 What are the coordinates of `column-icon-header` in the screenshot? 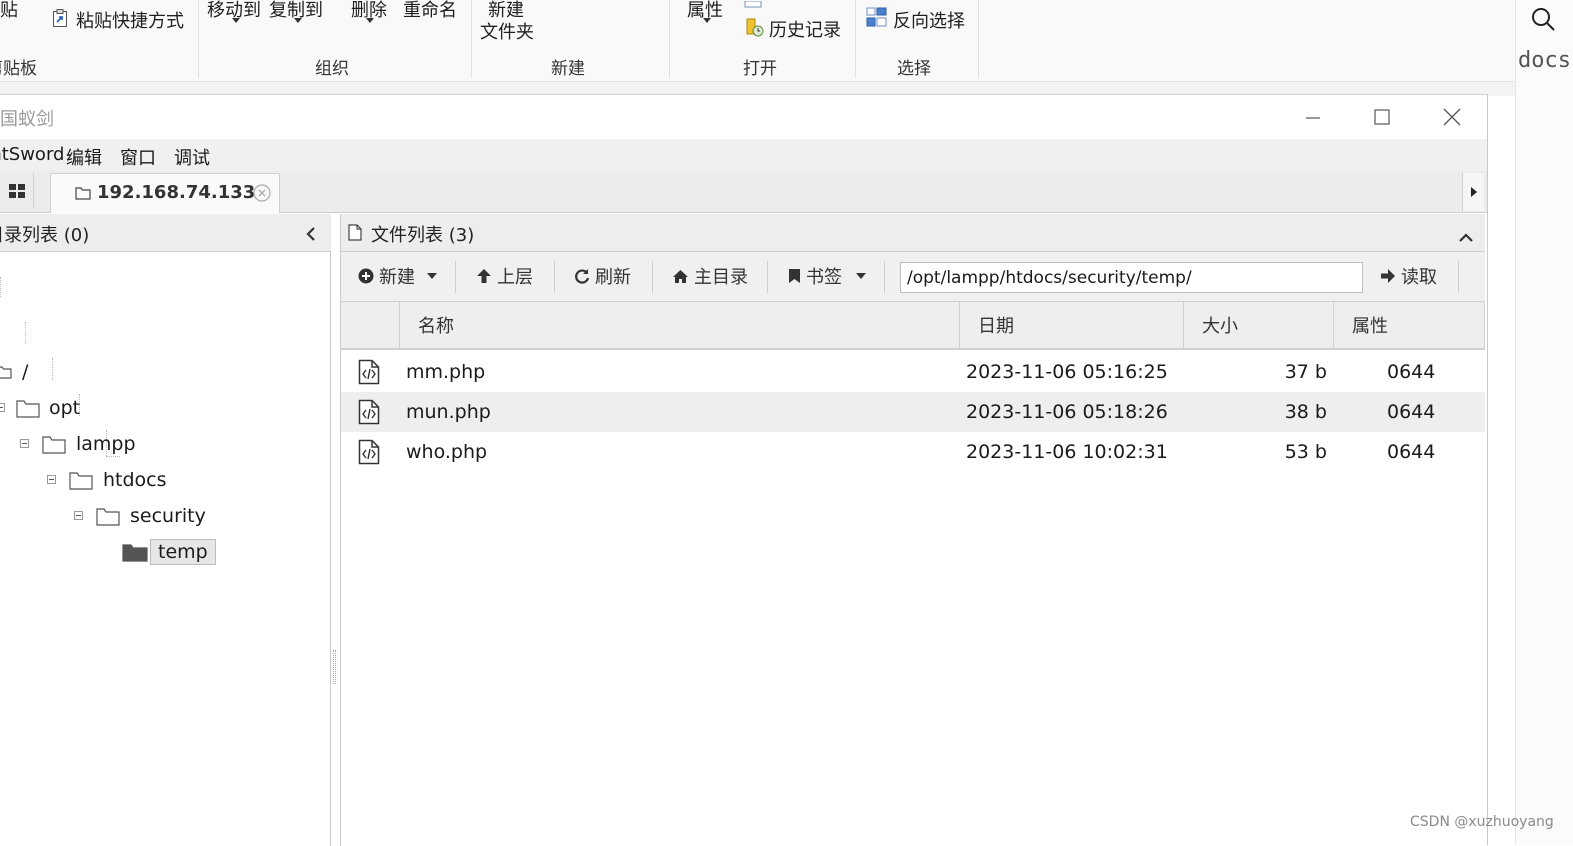 It's located at (370, 325).